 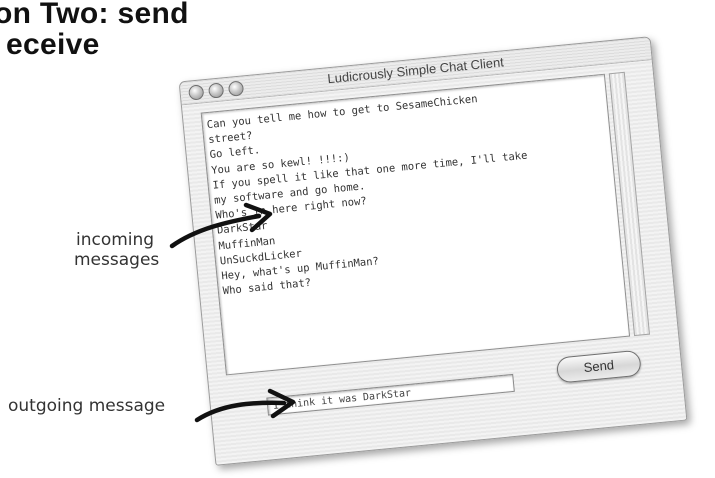 What do you see at coordinates (232, 312) in the screenshot?
I see `annotation-arrows` at bounding box center [232, 312].